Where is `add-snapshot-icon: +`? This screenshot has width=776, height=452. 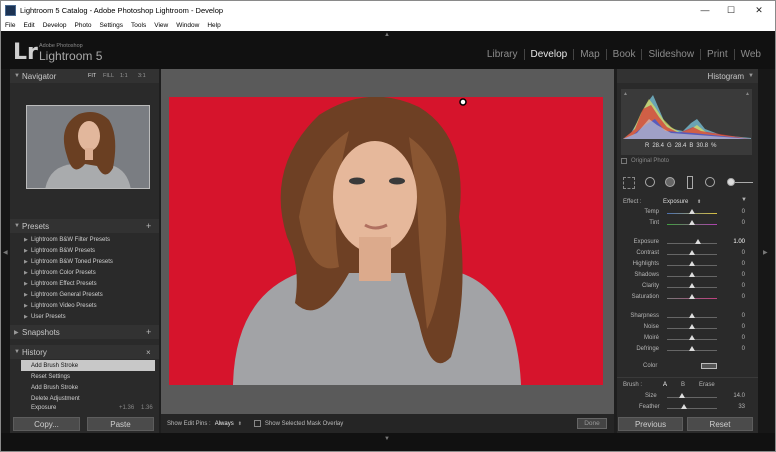
add-snapshot-icon: + is located at coordinates (148, 332).